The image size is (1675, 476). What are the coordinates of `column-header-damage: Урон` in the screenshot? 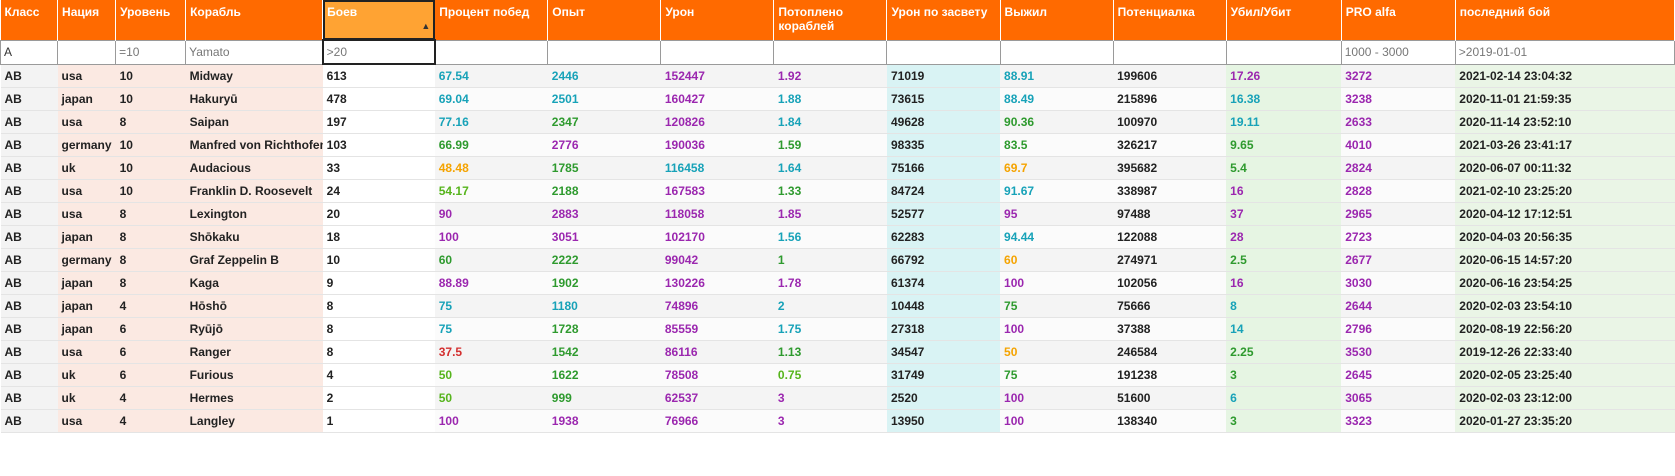 It's located at (717, 20).